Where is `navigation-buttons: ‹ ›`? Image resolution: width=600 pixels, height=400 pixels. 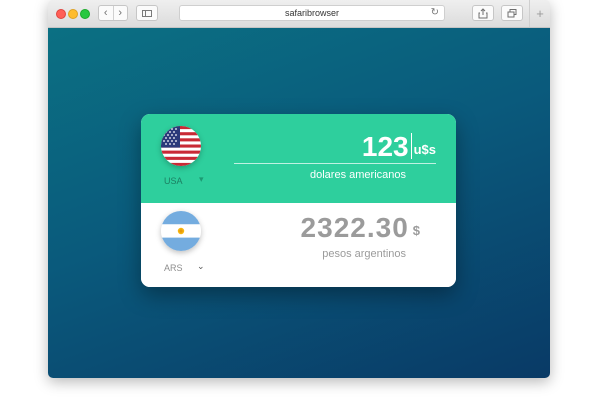 navigation-buttons: ‹ › is located at coordinates (113, 13).